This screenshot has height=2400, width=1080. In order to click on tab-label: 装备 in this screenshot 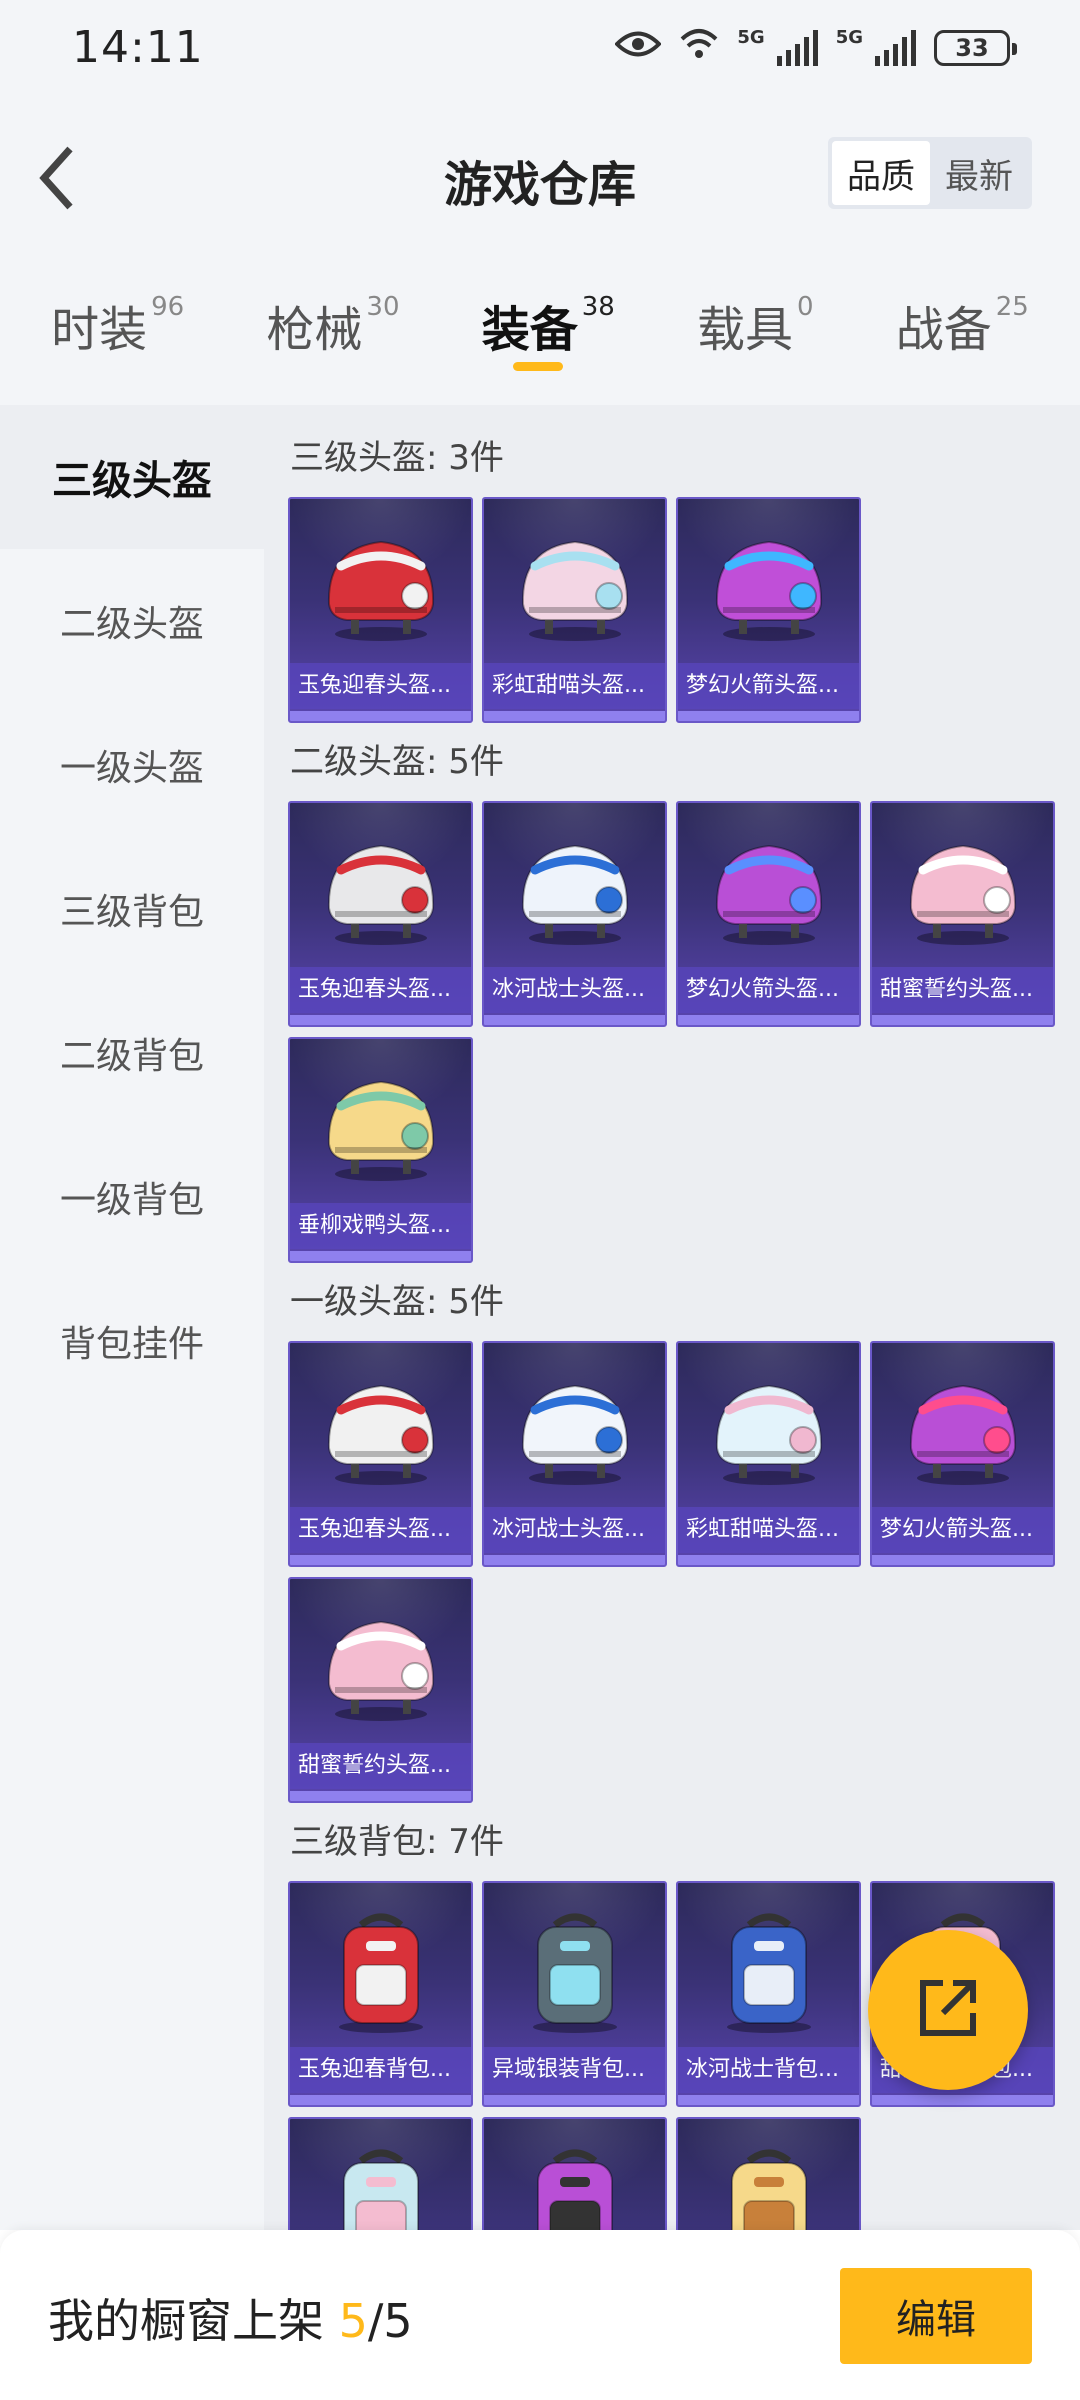, I will do `click(529, 330)`.